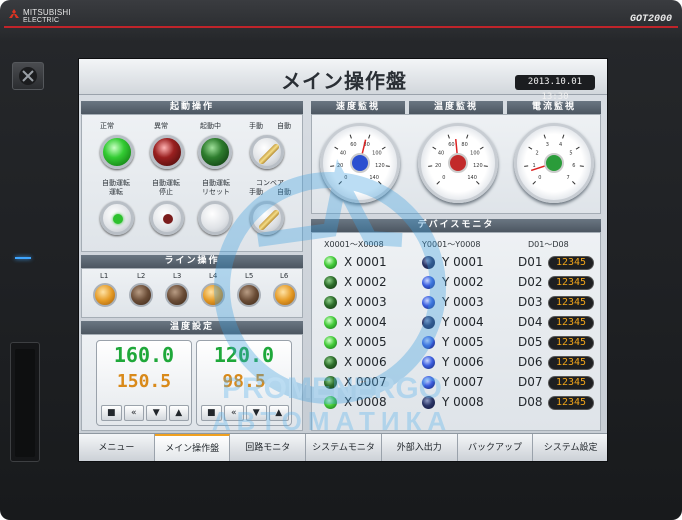 This screenshot has height=520, width=682. I want to click on x-input-label: X 0003, so click(365, 302).